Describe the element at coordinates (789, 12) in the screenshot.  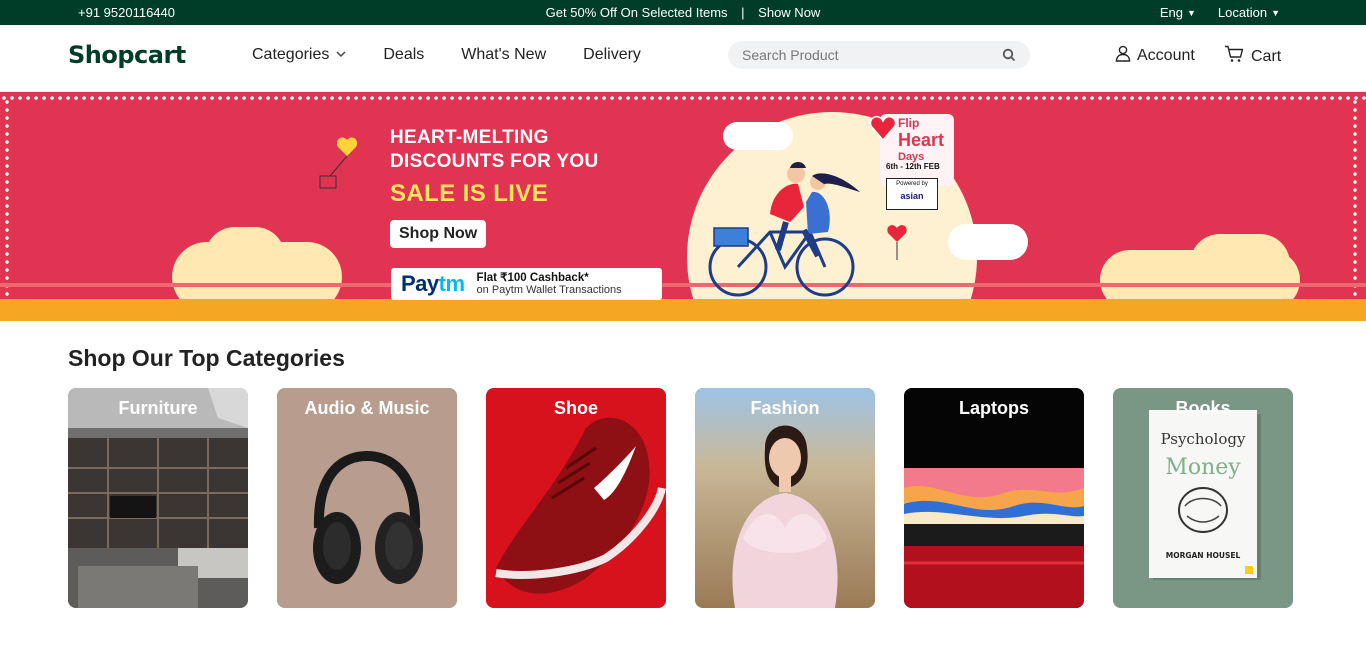
I see `promo-link: Show Now` at that location.